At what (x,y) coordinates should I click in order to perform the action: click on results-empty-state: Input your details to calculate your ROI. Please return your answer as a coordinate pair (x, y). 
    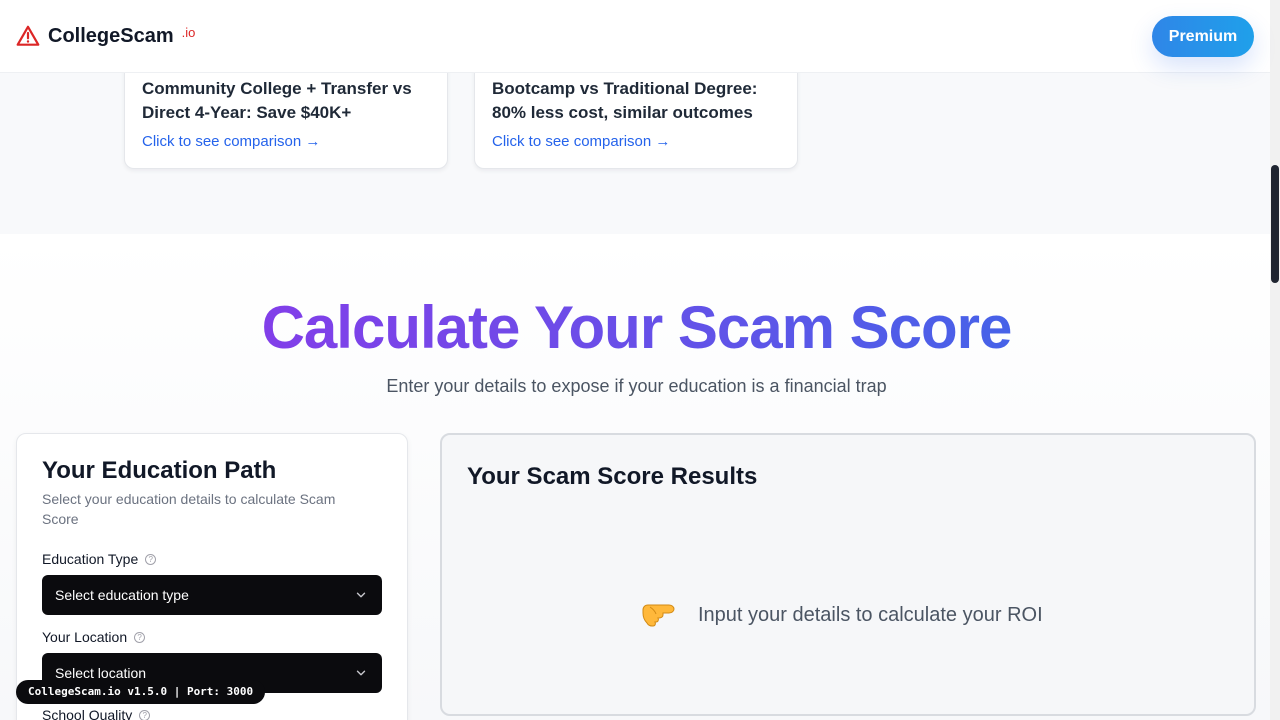
    Looking at the image, I should click on (840, 615).